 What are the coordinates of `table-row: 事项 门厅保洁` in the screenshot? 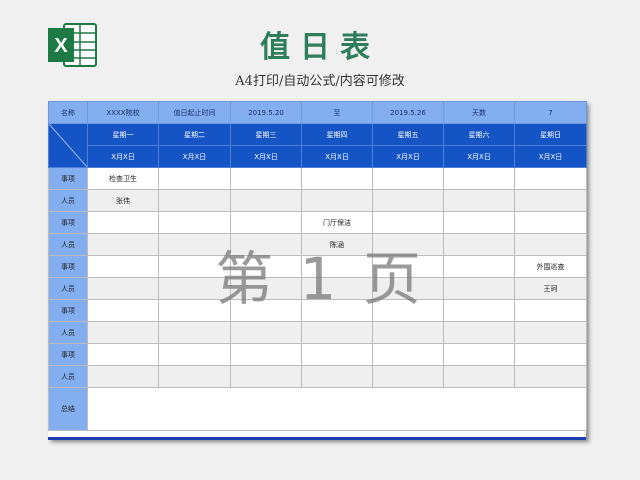 It's located at (317, 222).